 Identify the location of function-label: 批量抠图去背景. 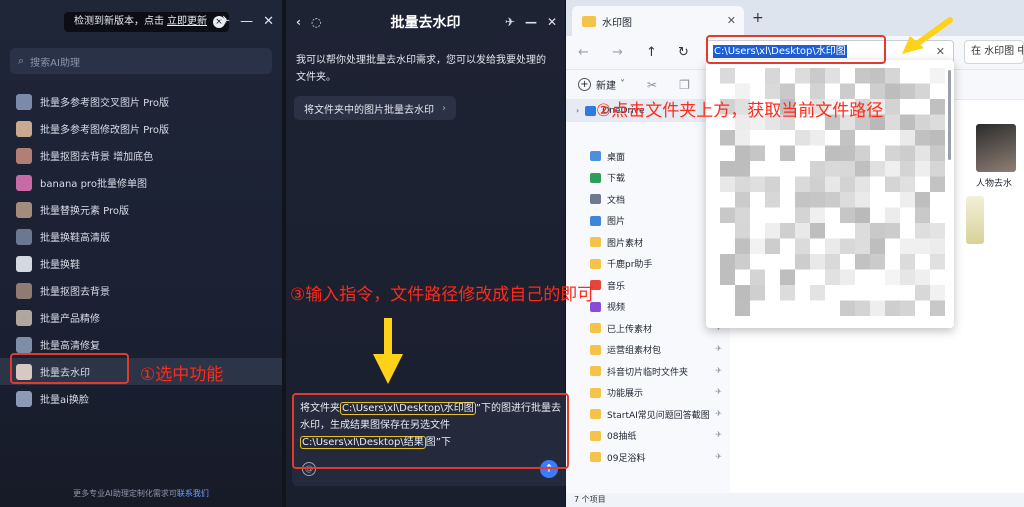
(75, 292).